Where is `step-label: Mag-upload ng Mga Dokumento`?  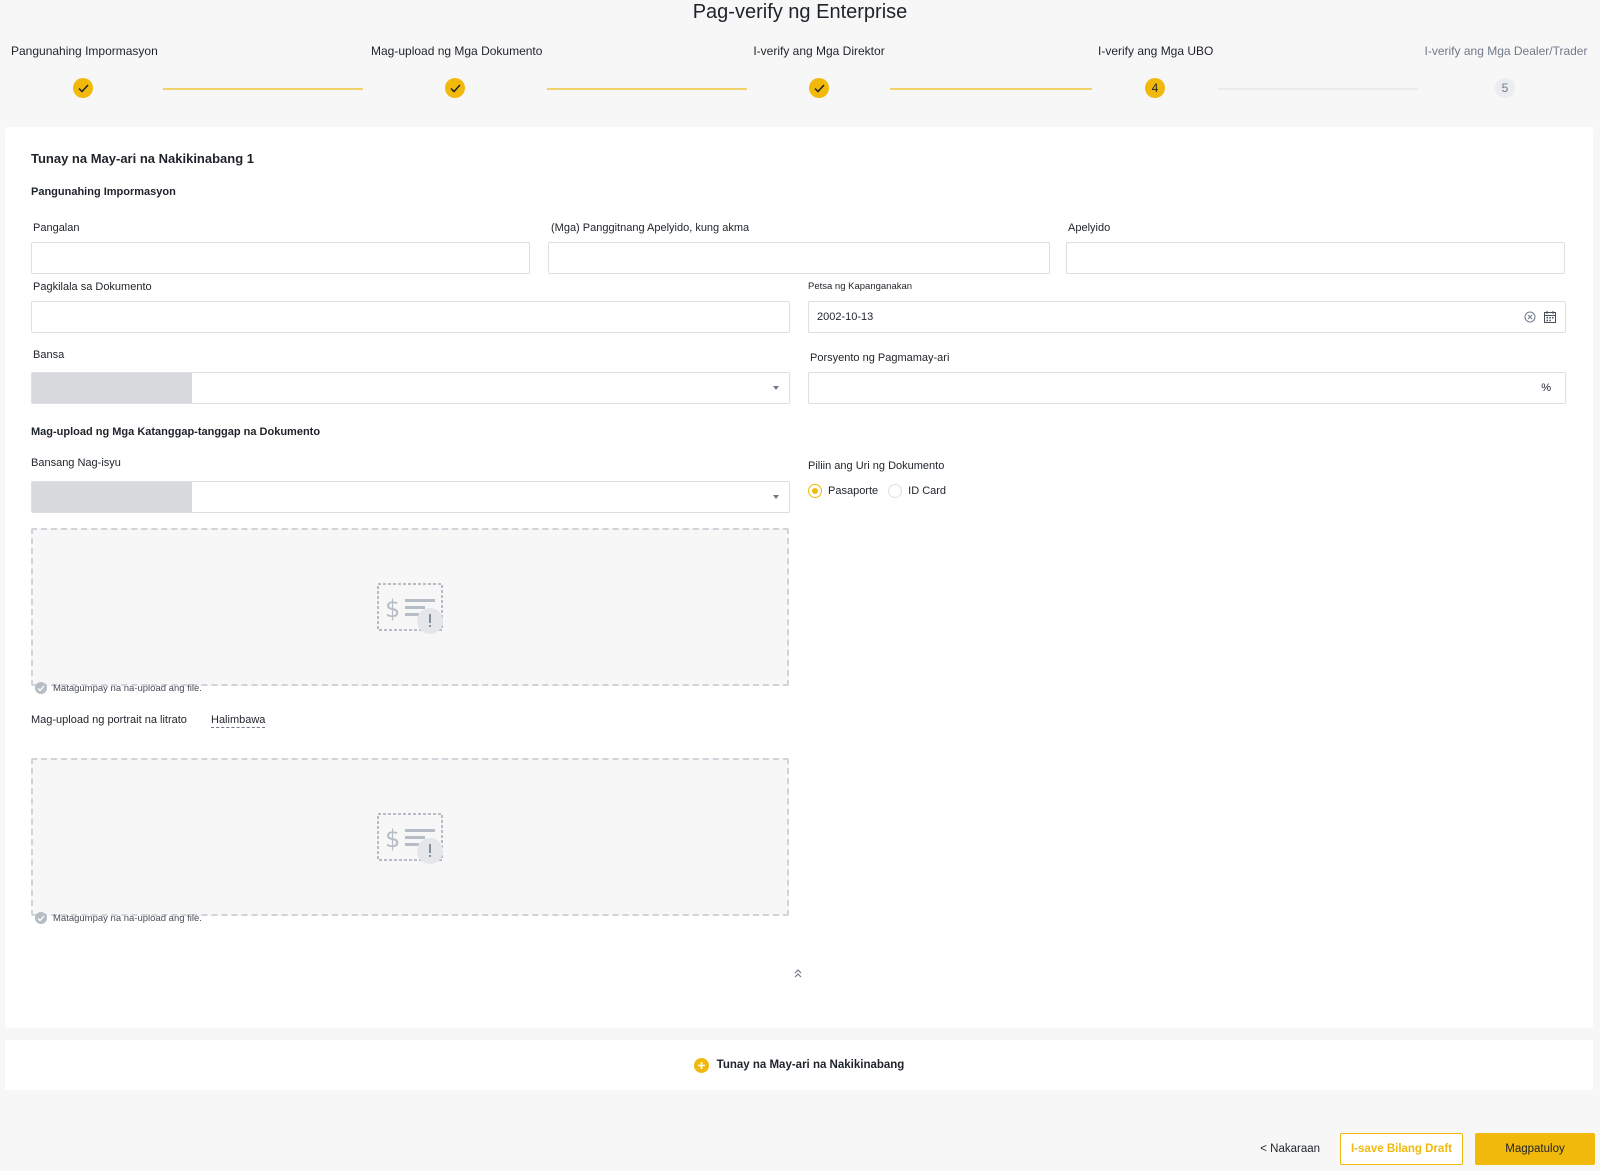 step-label: Mag-upload ng Mga Dokumento is located at coordinates (457, 51).